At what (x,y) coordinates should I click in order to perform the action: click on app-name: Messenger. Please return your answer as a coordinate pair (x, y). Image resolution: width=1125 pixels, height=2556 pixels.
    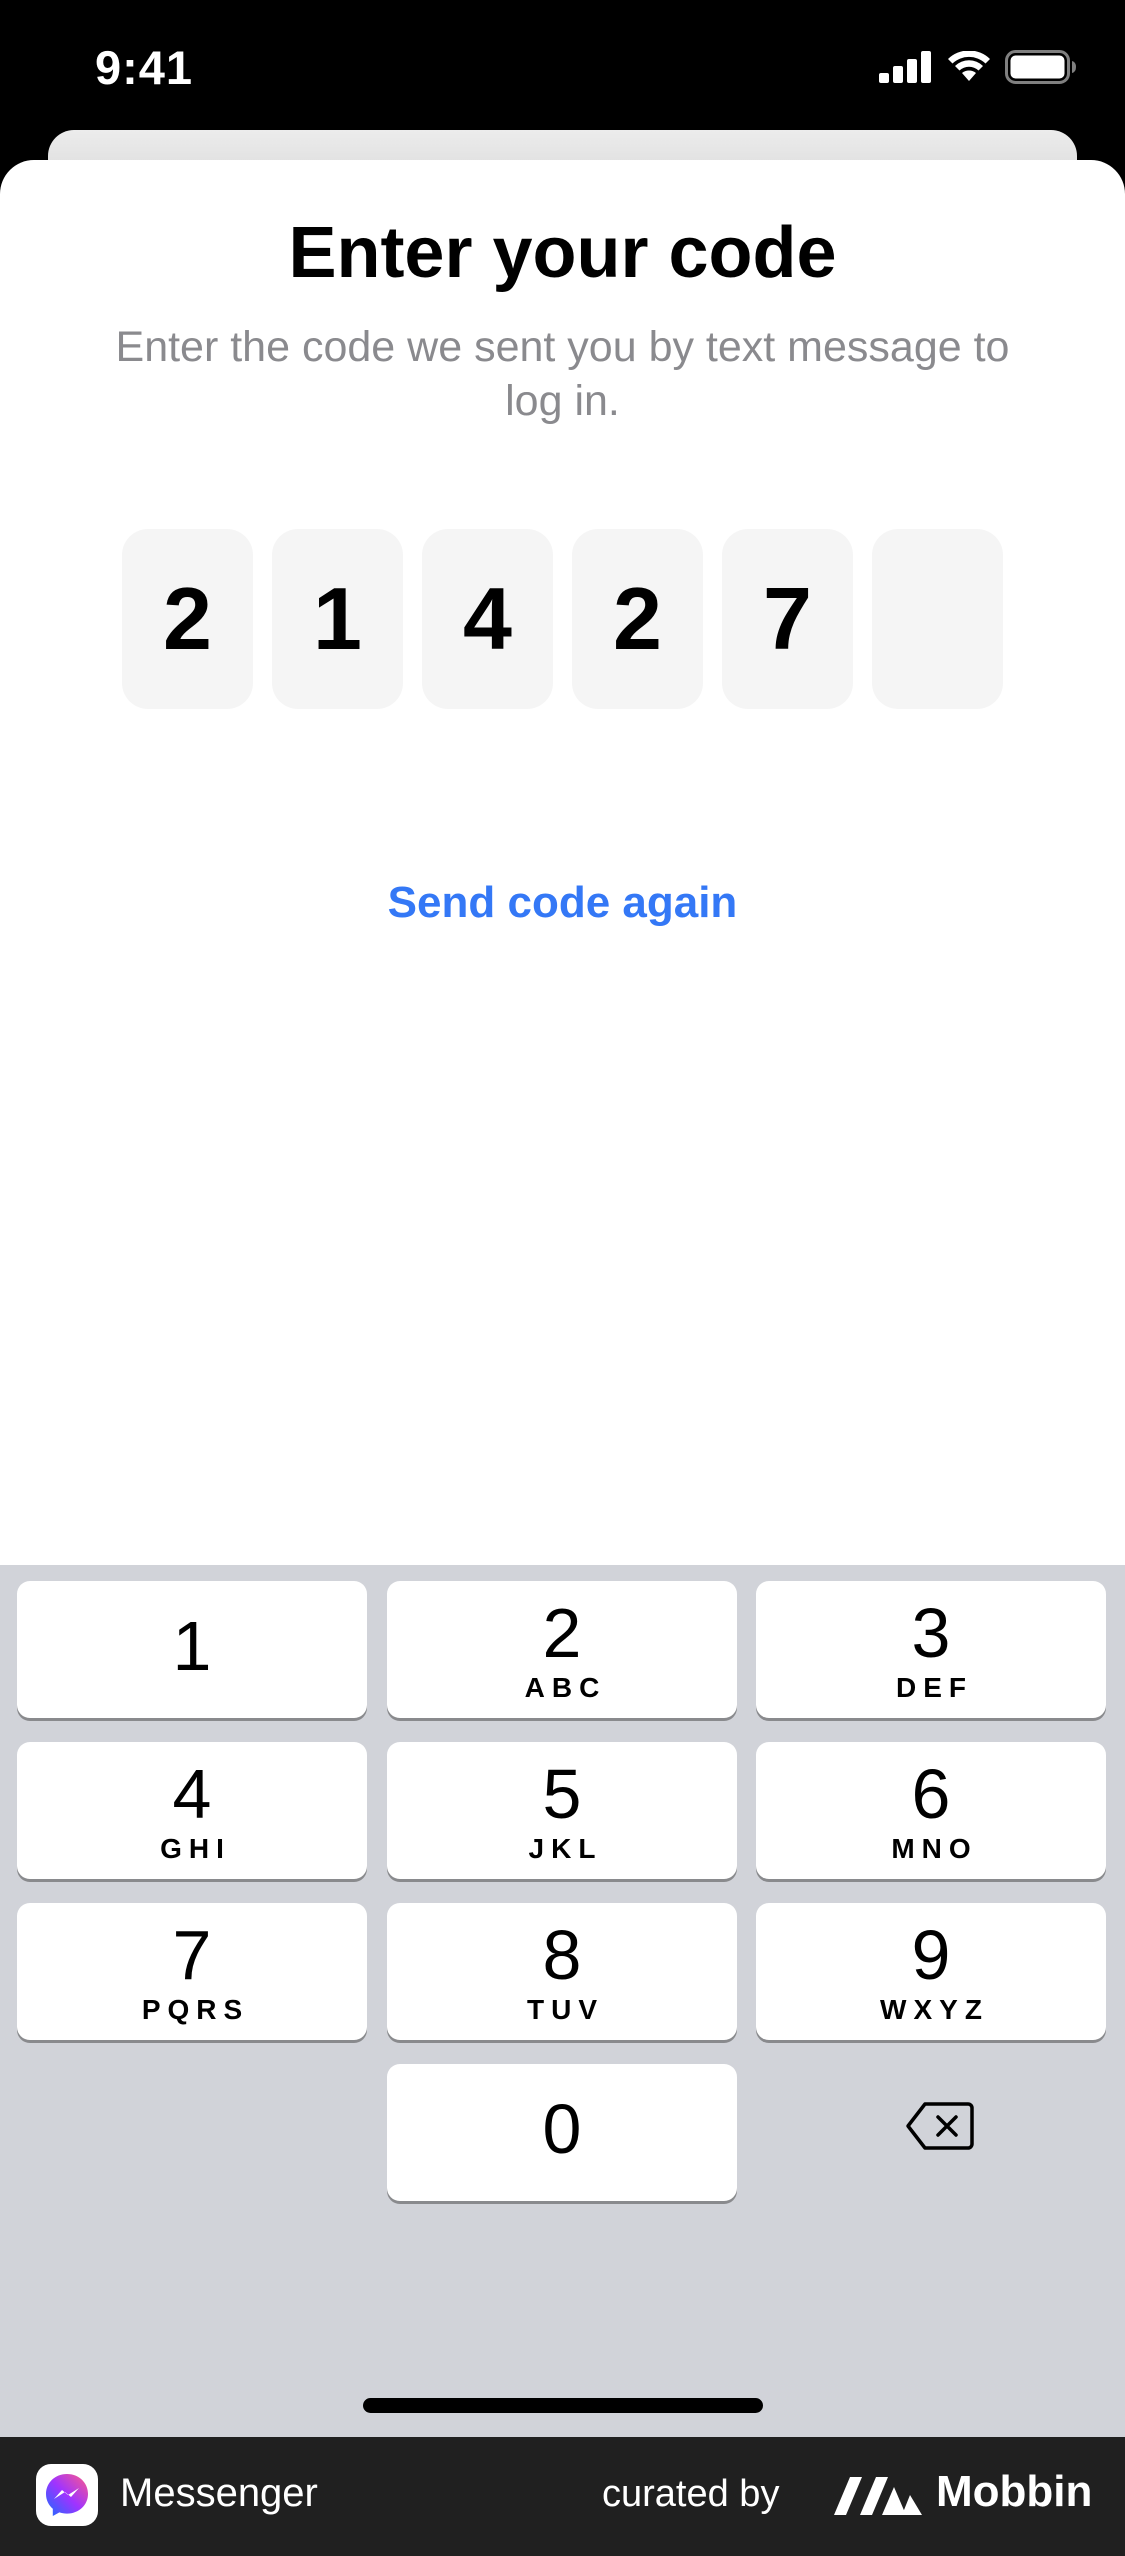
    Looking at the image, I should click on (219, 2493).